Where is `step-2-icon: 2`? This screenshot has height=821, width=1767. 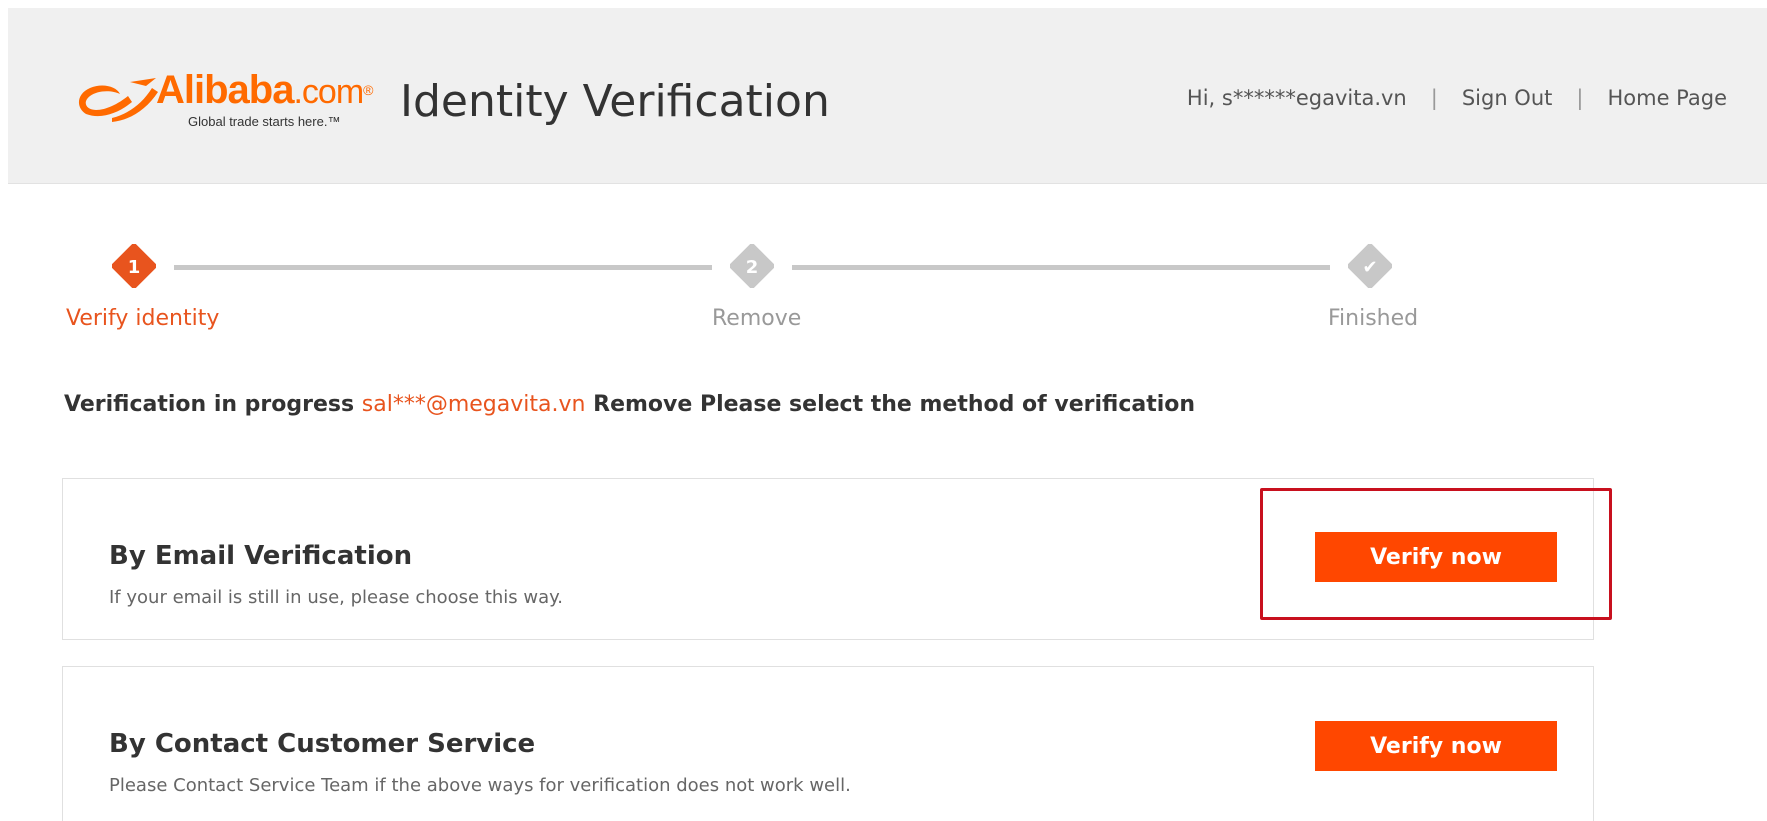 step-2-icon: 2 is located at coordinates (752, 266).